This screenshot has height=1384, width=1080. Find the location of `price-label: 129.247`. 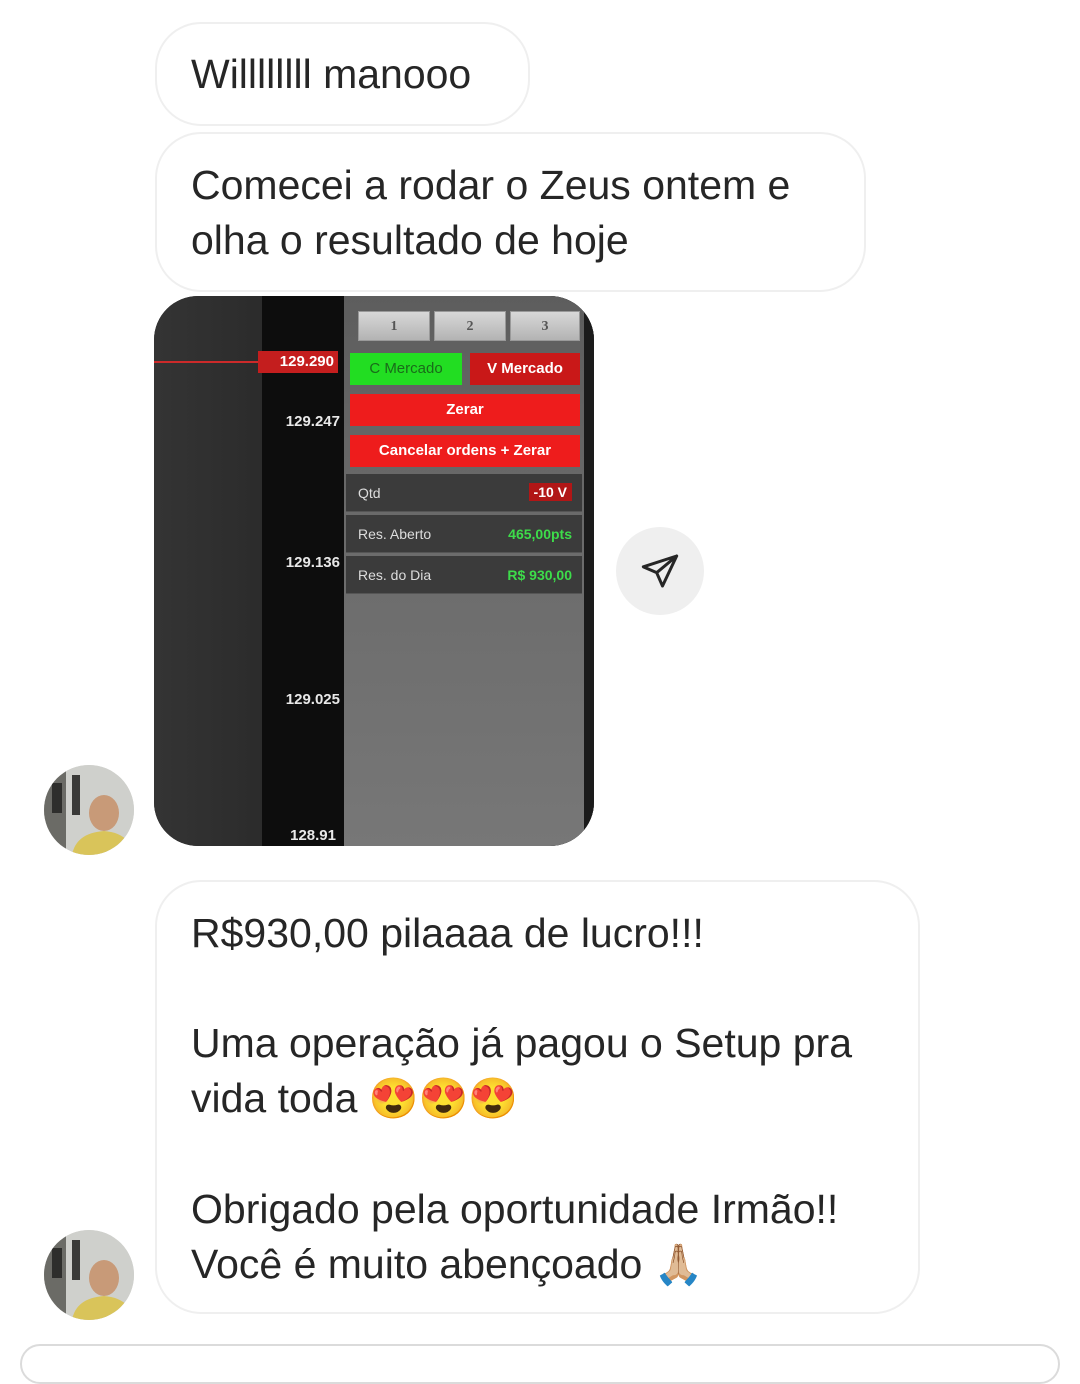

price-label: 129.247 is located at coordinates (312, 421).